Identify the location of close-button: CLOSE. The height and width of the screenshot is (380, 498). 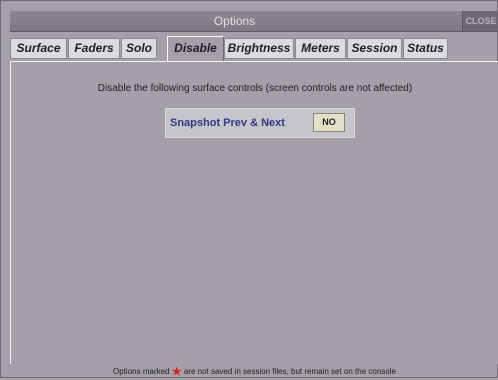
(480, 21).